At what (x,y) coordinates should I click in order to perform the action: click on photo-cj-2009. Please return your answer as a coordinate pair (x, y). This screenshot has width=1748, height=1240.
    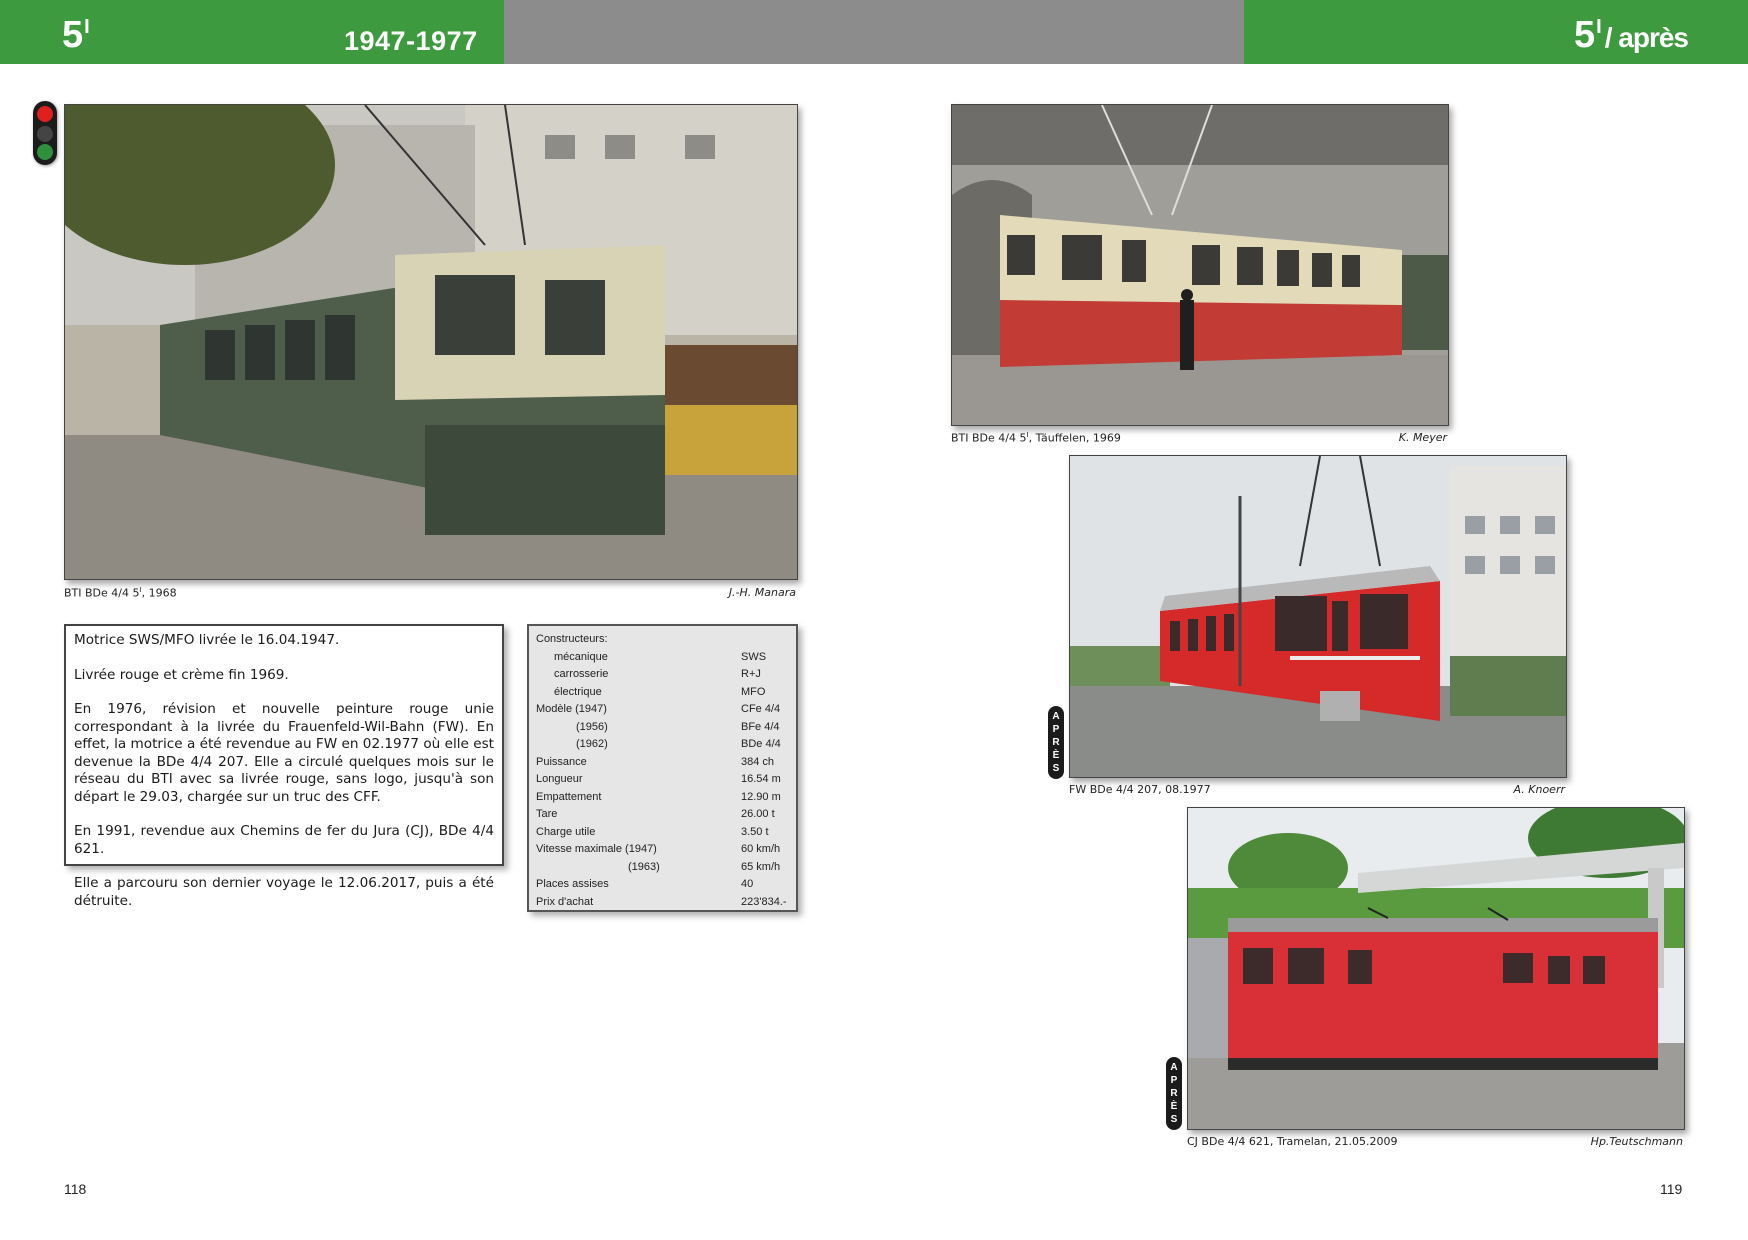
    Looking at the image, I should click on (1436, 968).